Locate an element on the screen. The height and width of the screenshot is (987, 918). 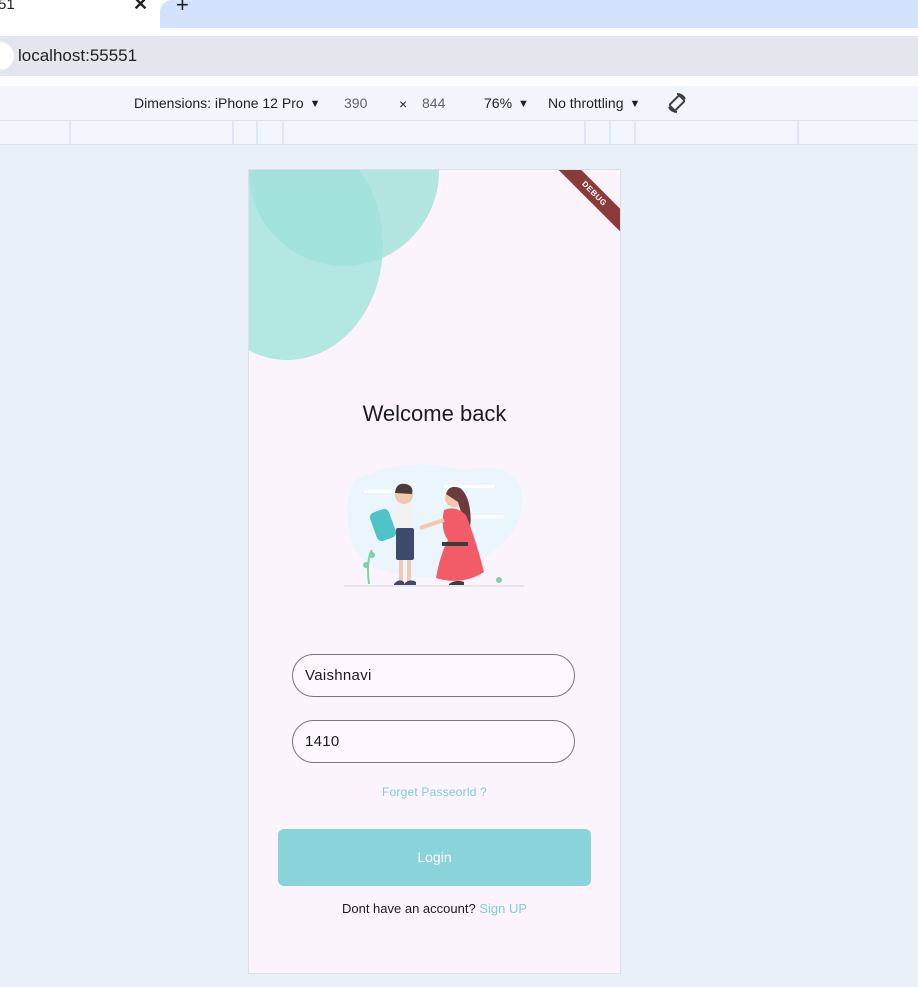
url-text: localhost:55551 is located at coordinates (77, 56).